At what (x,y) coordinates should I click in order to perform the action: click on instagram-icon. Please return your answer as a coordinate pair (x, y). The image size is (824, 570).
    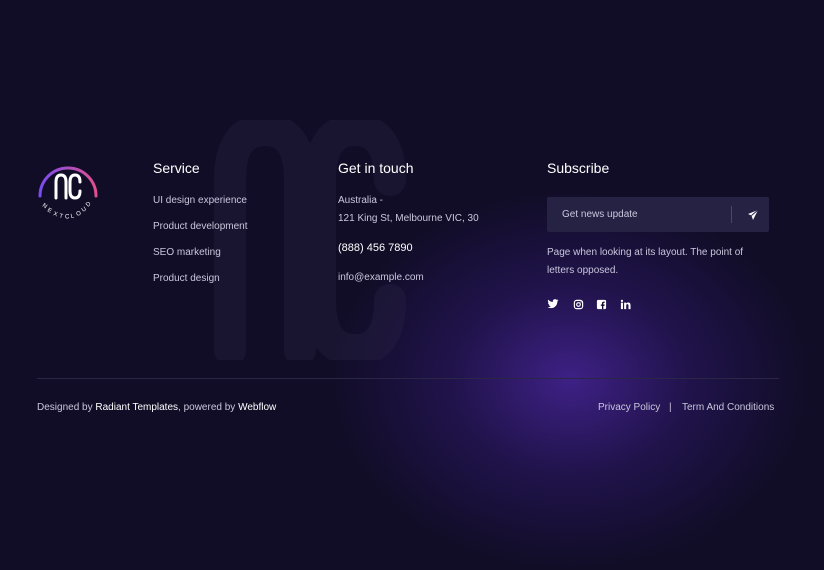
    Looking at the image, I should click on (578, 304).